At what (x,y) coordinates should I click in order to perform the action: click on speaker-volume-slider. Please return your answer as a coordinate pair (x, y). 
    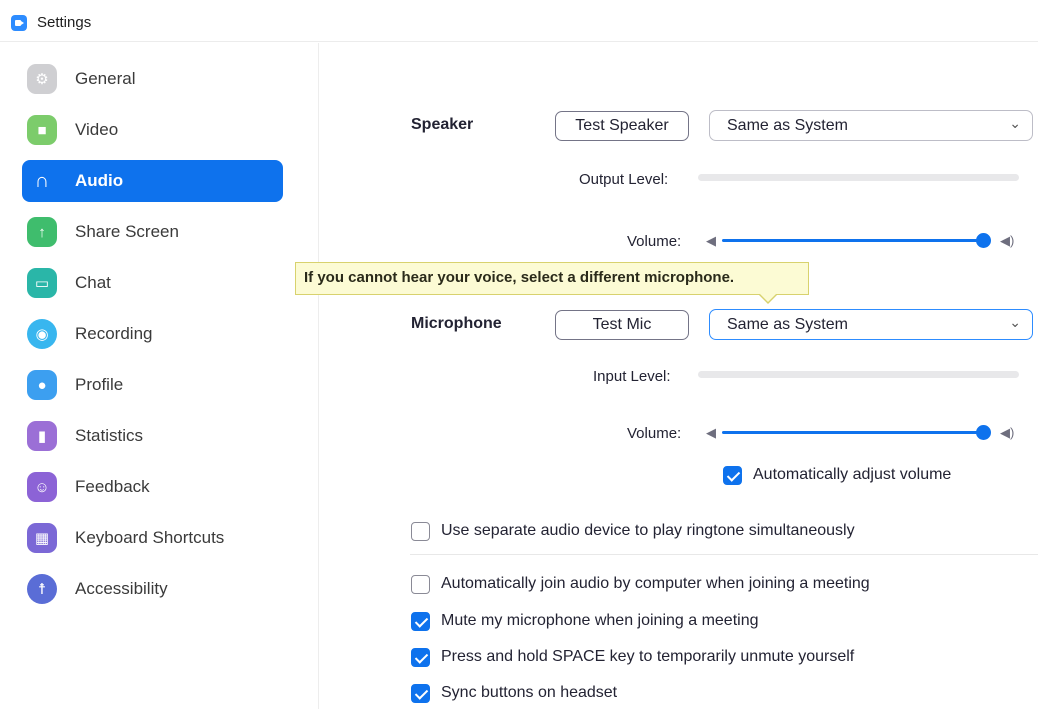
    Looking at the image, I should click on (853, 240).